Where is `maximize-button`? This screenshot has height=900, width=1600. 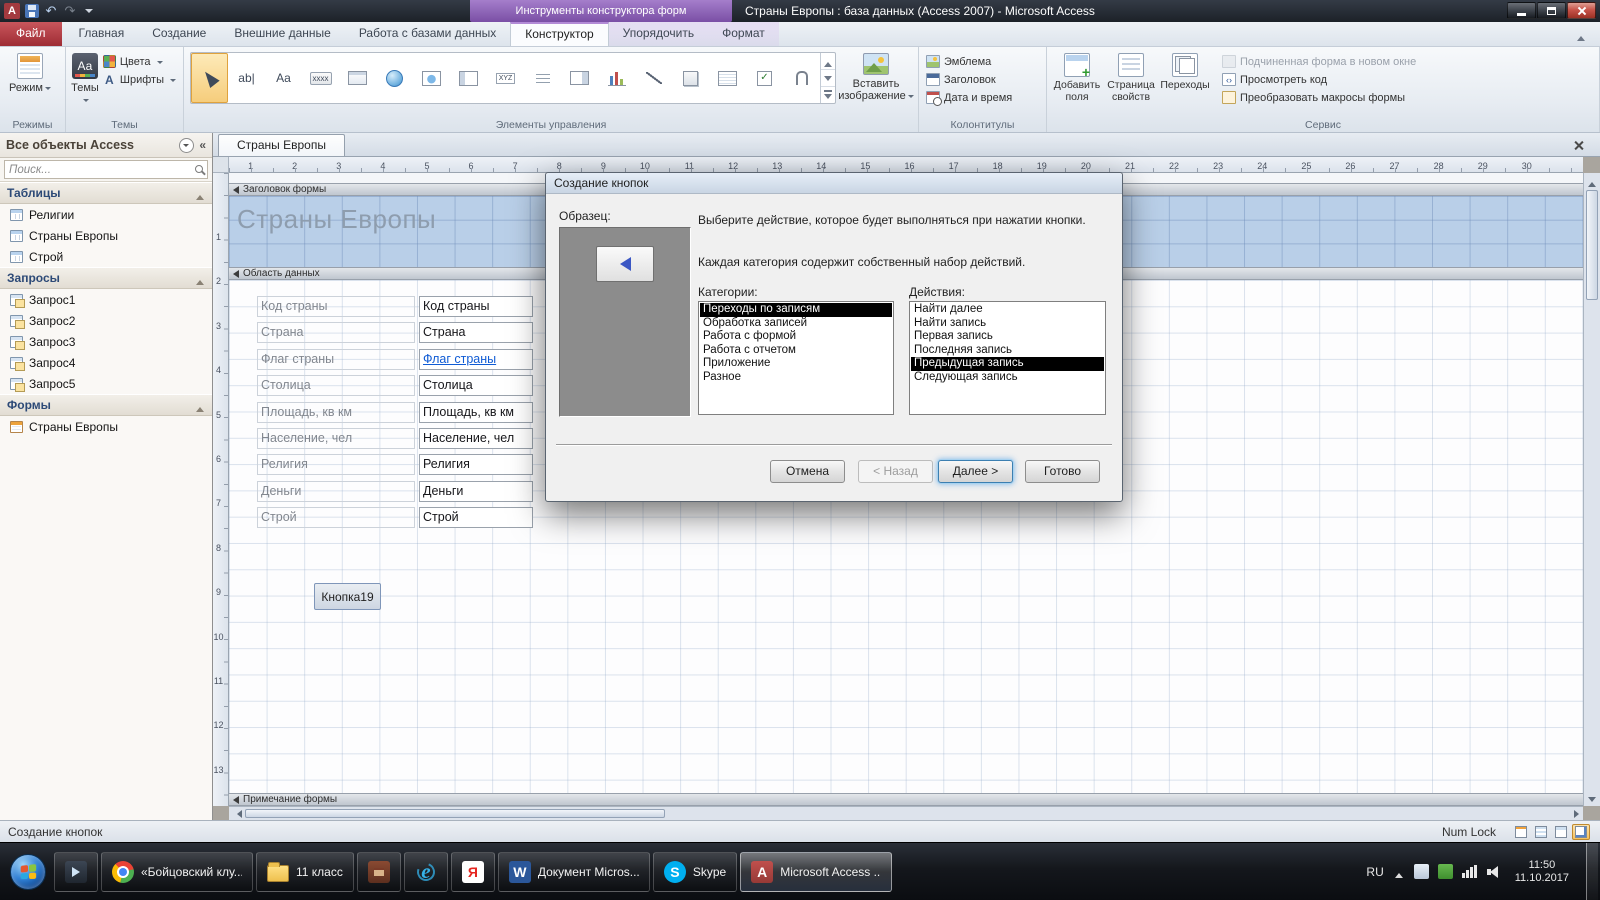 maximize-button is located at coordinates (1551, 10).